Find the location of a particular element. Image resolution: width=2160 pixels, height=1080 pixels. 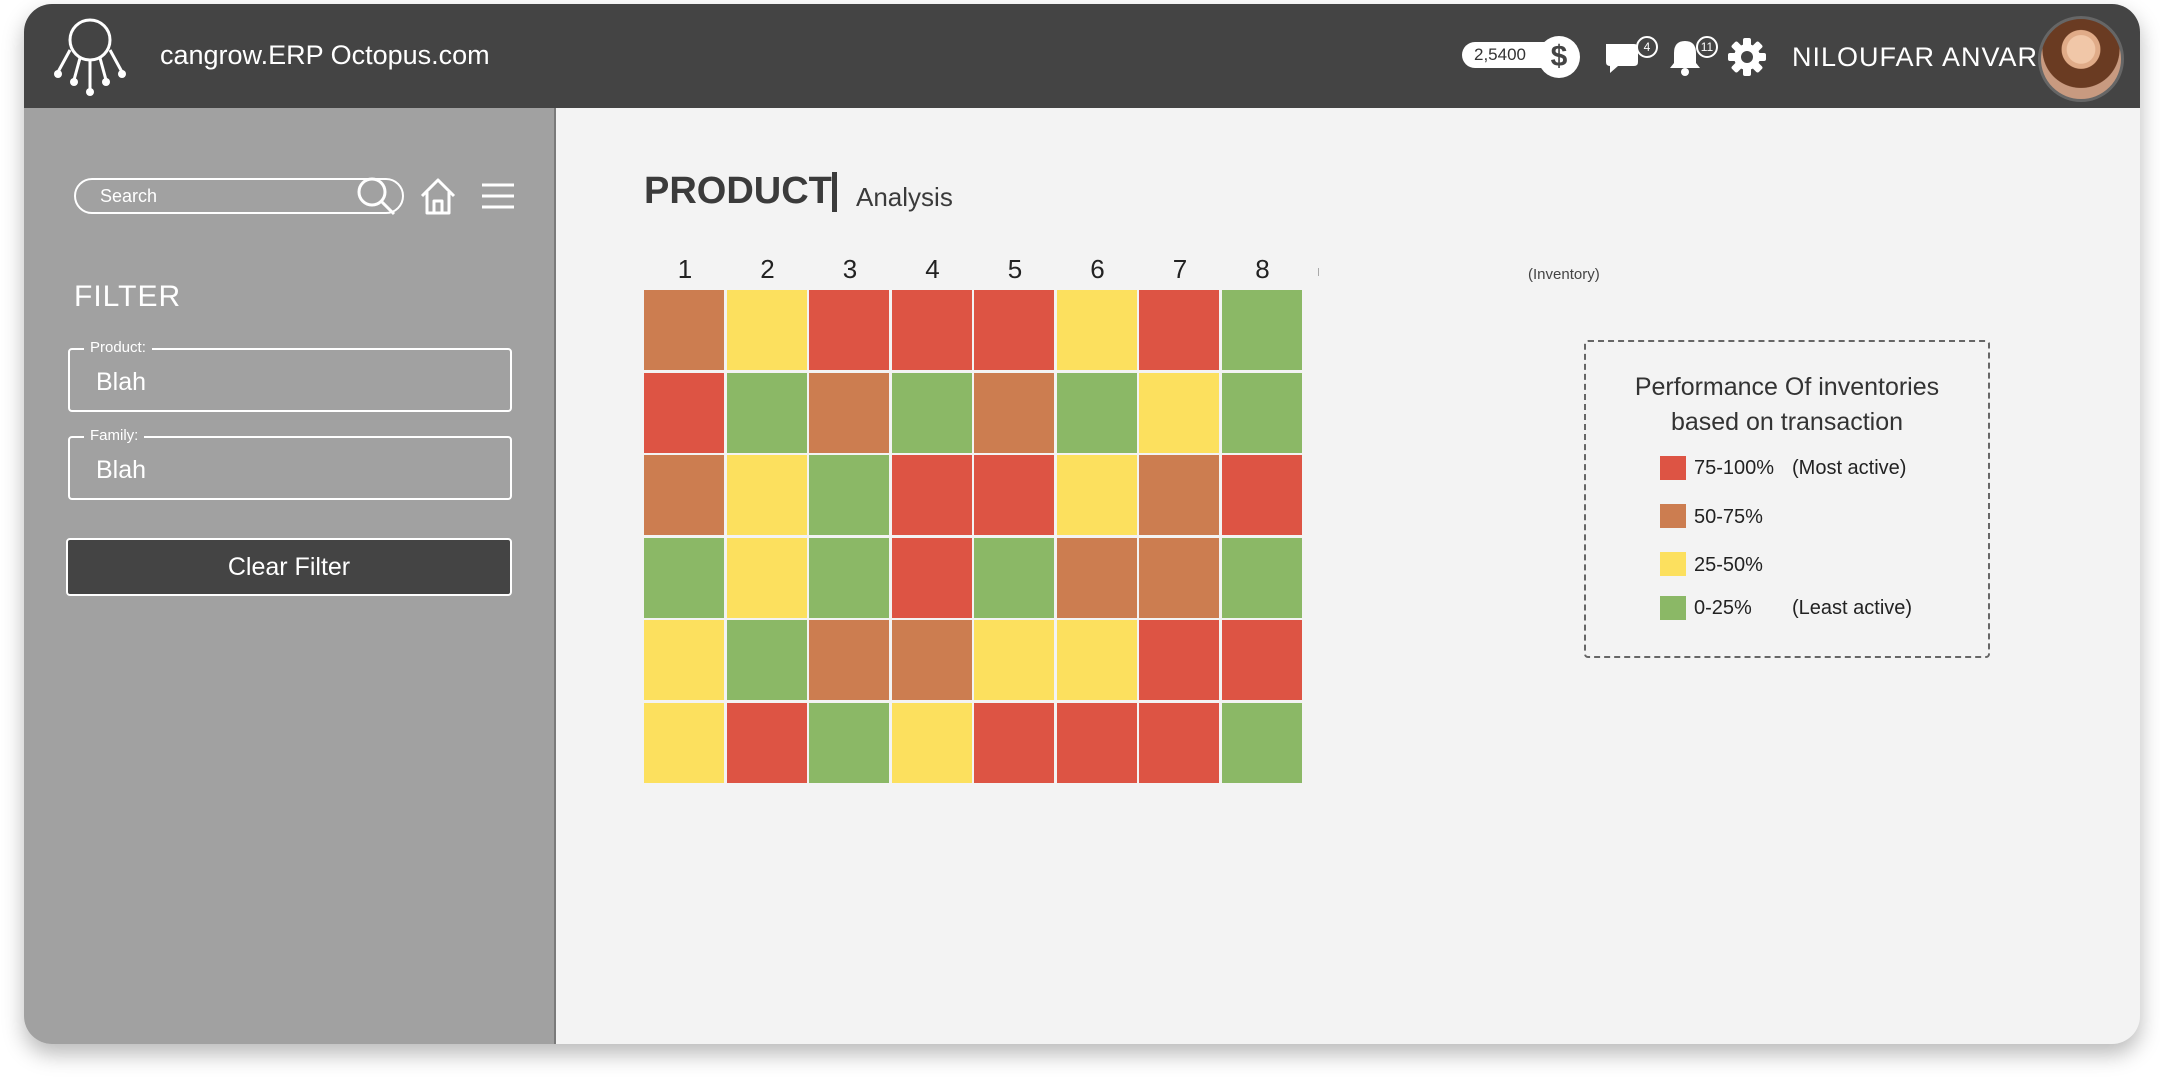

title-divider is located at coordinates (834, 192).